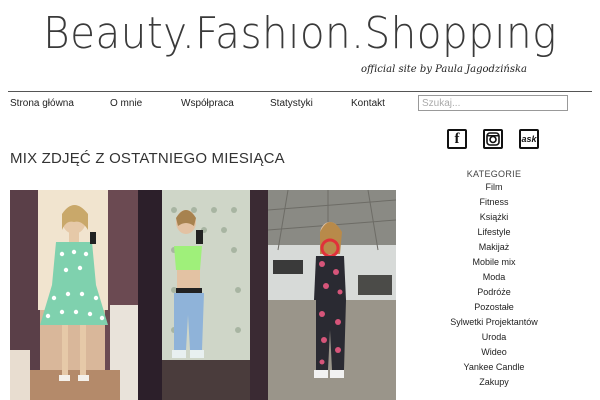  Describe the element at coordinates (147, 158) in the screenshot. I see `section-title: MIX ZDJĘĆ Z OSTATNIEGO MIESIĄCA` at that location.